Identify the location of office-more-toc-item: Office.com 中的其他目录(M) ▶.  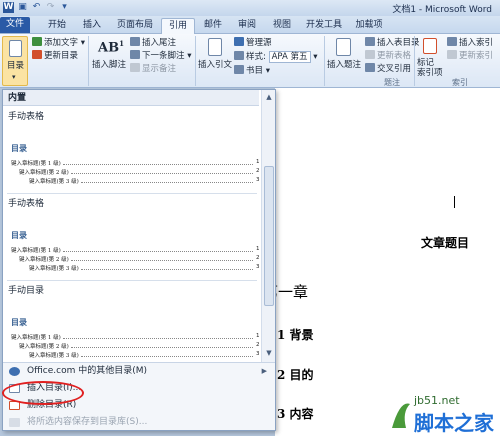
(139, 371).